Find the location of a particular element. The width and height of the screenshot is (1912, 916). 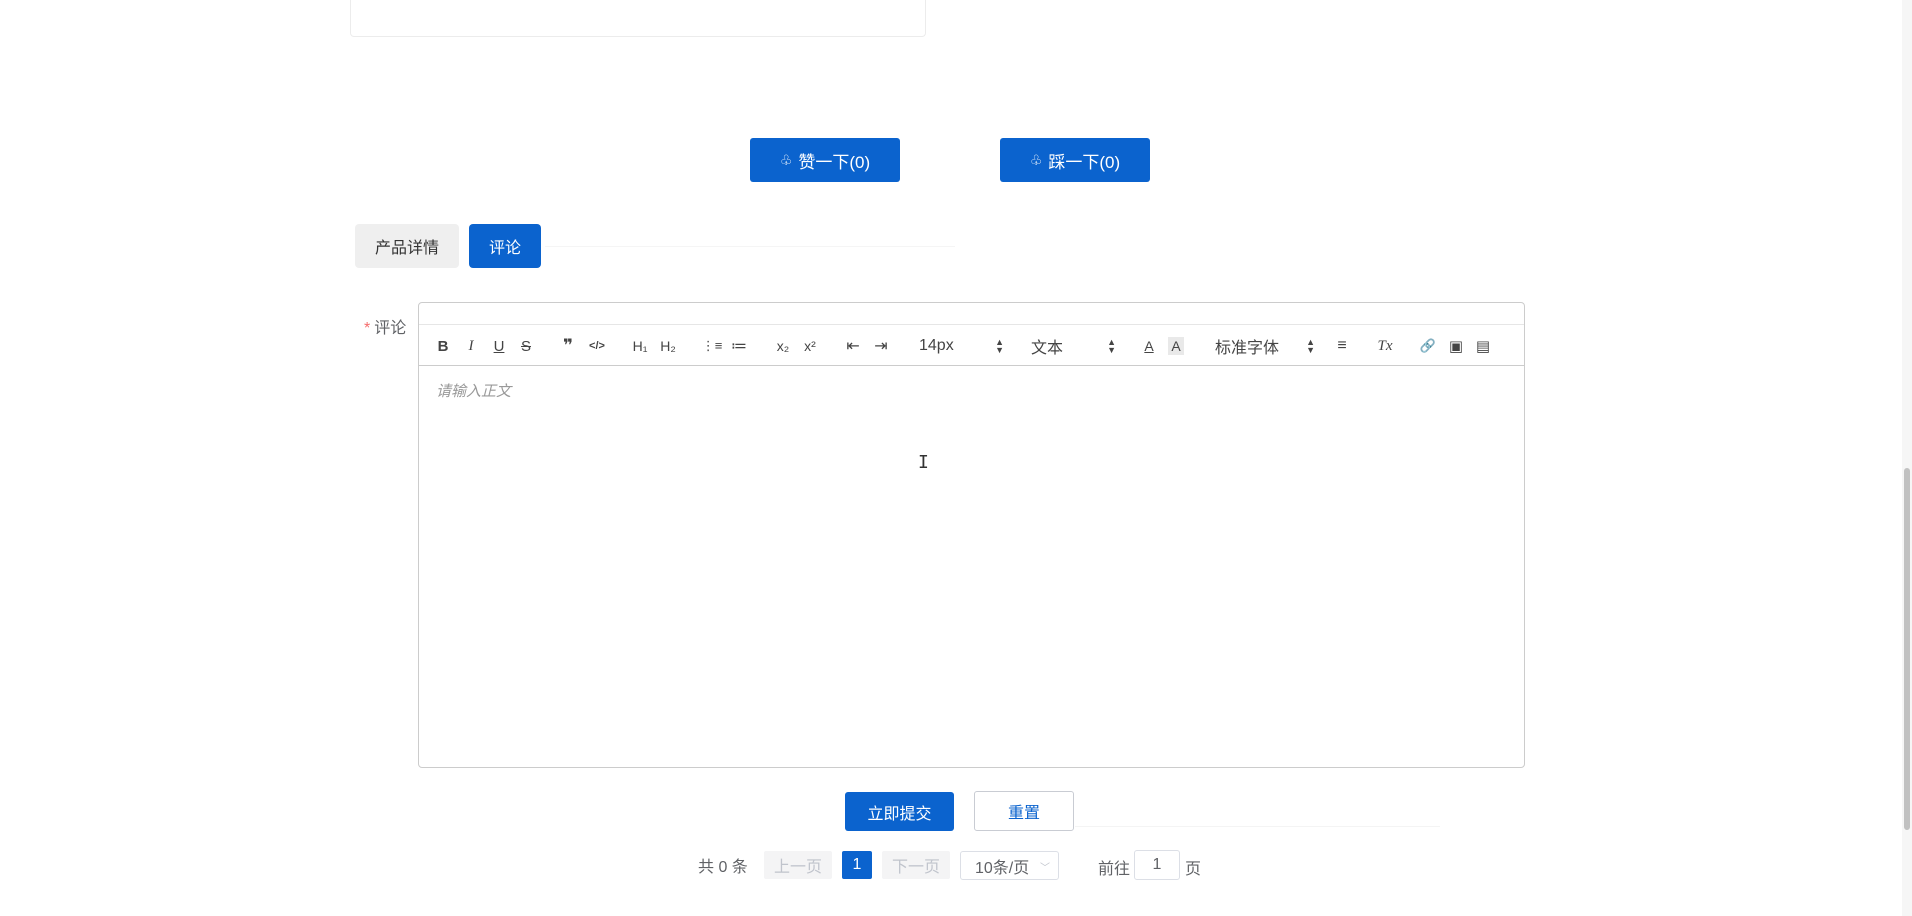

like-button: ♧ 赞一下(0) is located at coordinates (825, 160).